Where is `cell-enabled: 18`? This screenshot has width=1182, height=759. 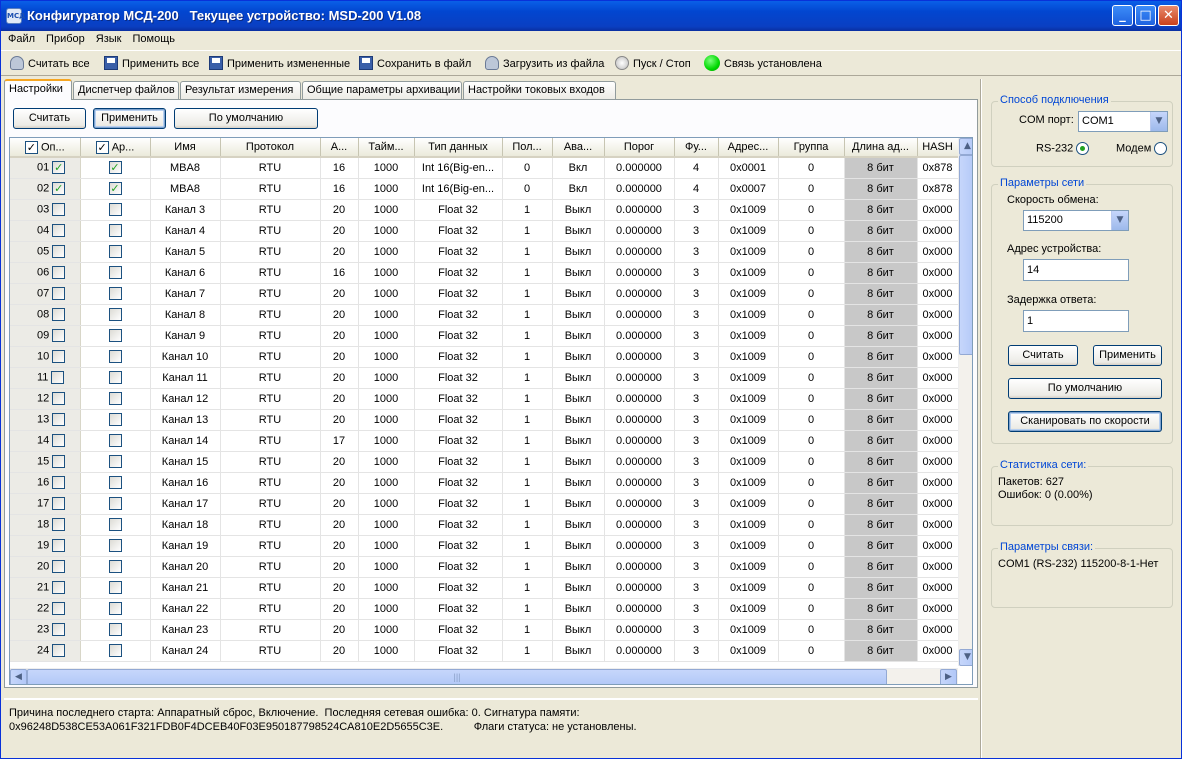
cell-enabled: 18 is located at coordinates (45, 525).